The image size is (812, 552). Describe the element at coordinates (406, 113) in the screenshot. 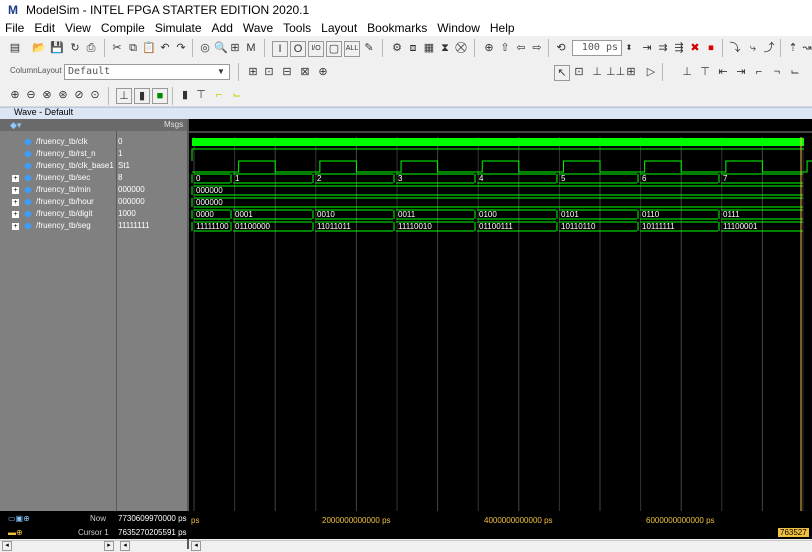

I see `wave-pane-header: Wave - Default` at that location.